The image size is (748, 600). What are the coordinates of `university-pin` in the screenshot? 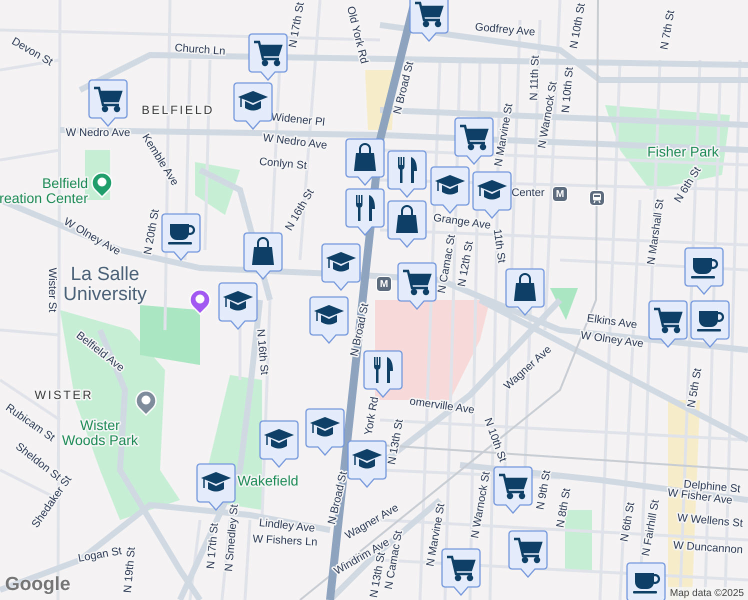 It's located at (200, 301).